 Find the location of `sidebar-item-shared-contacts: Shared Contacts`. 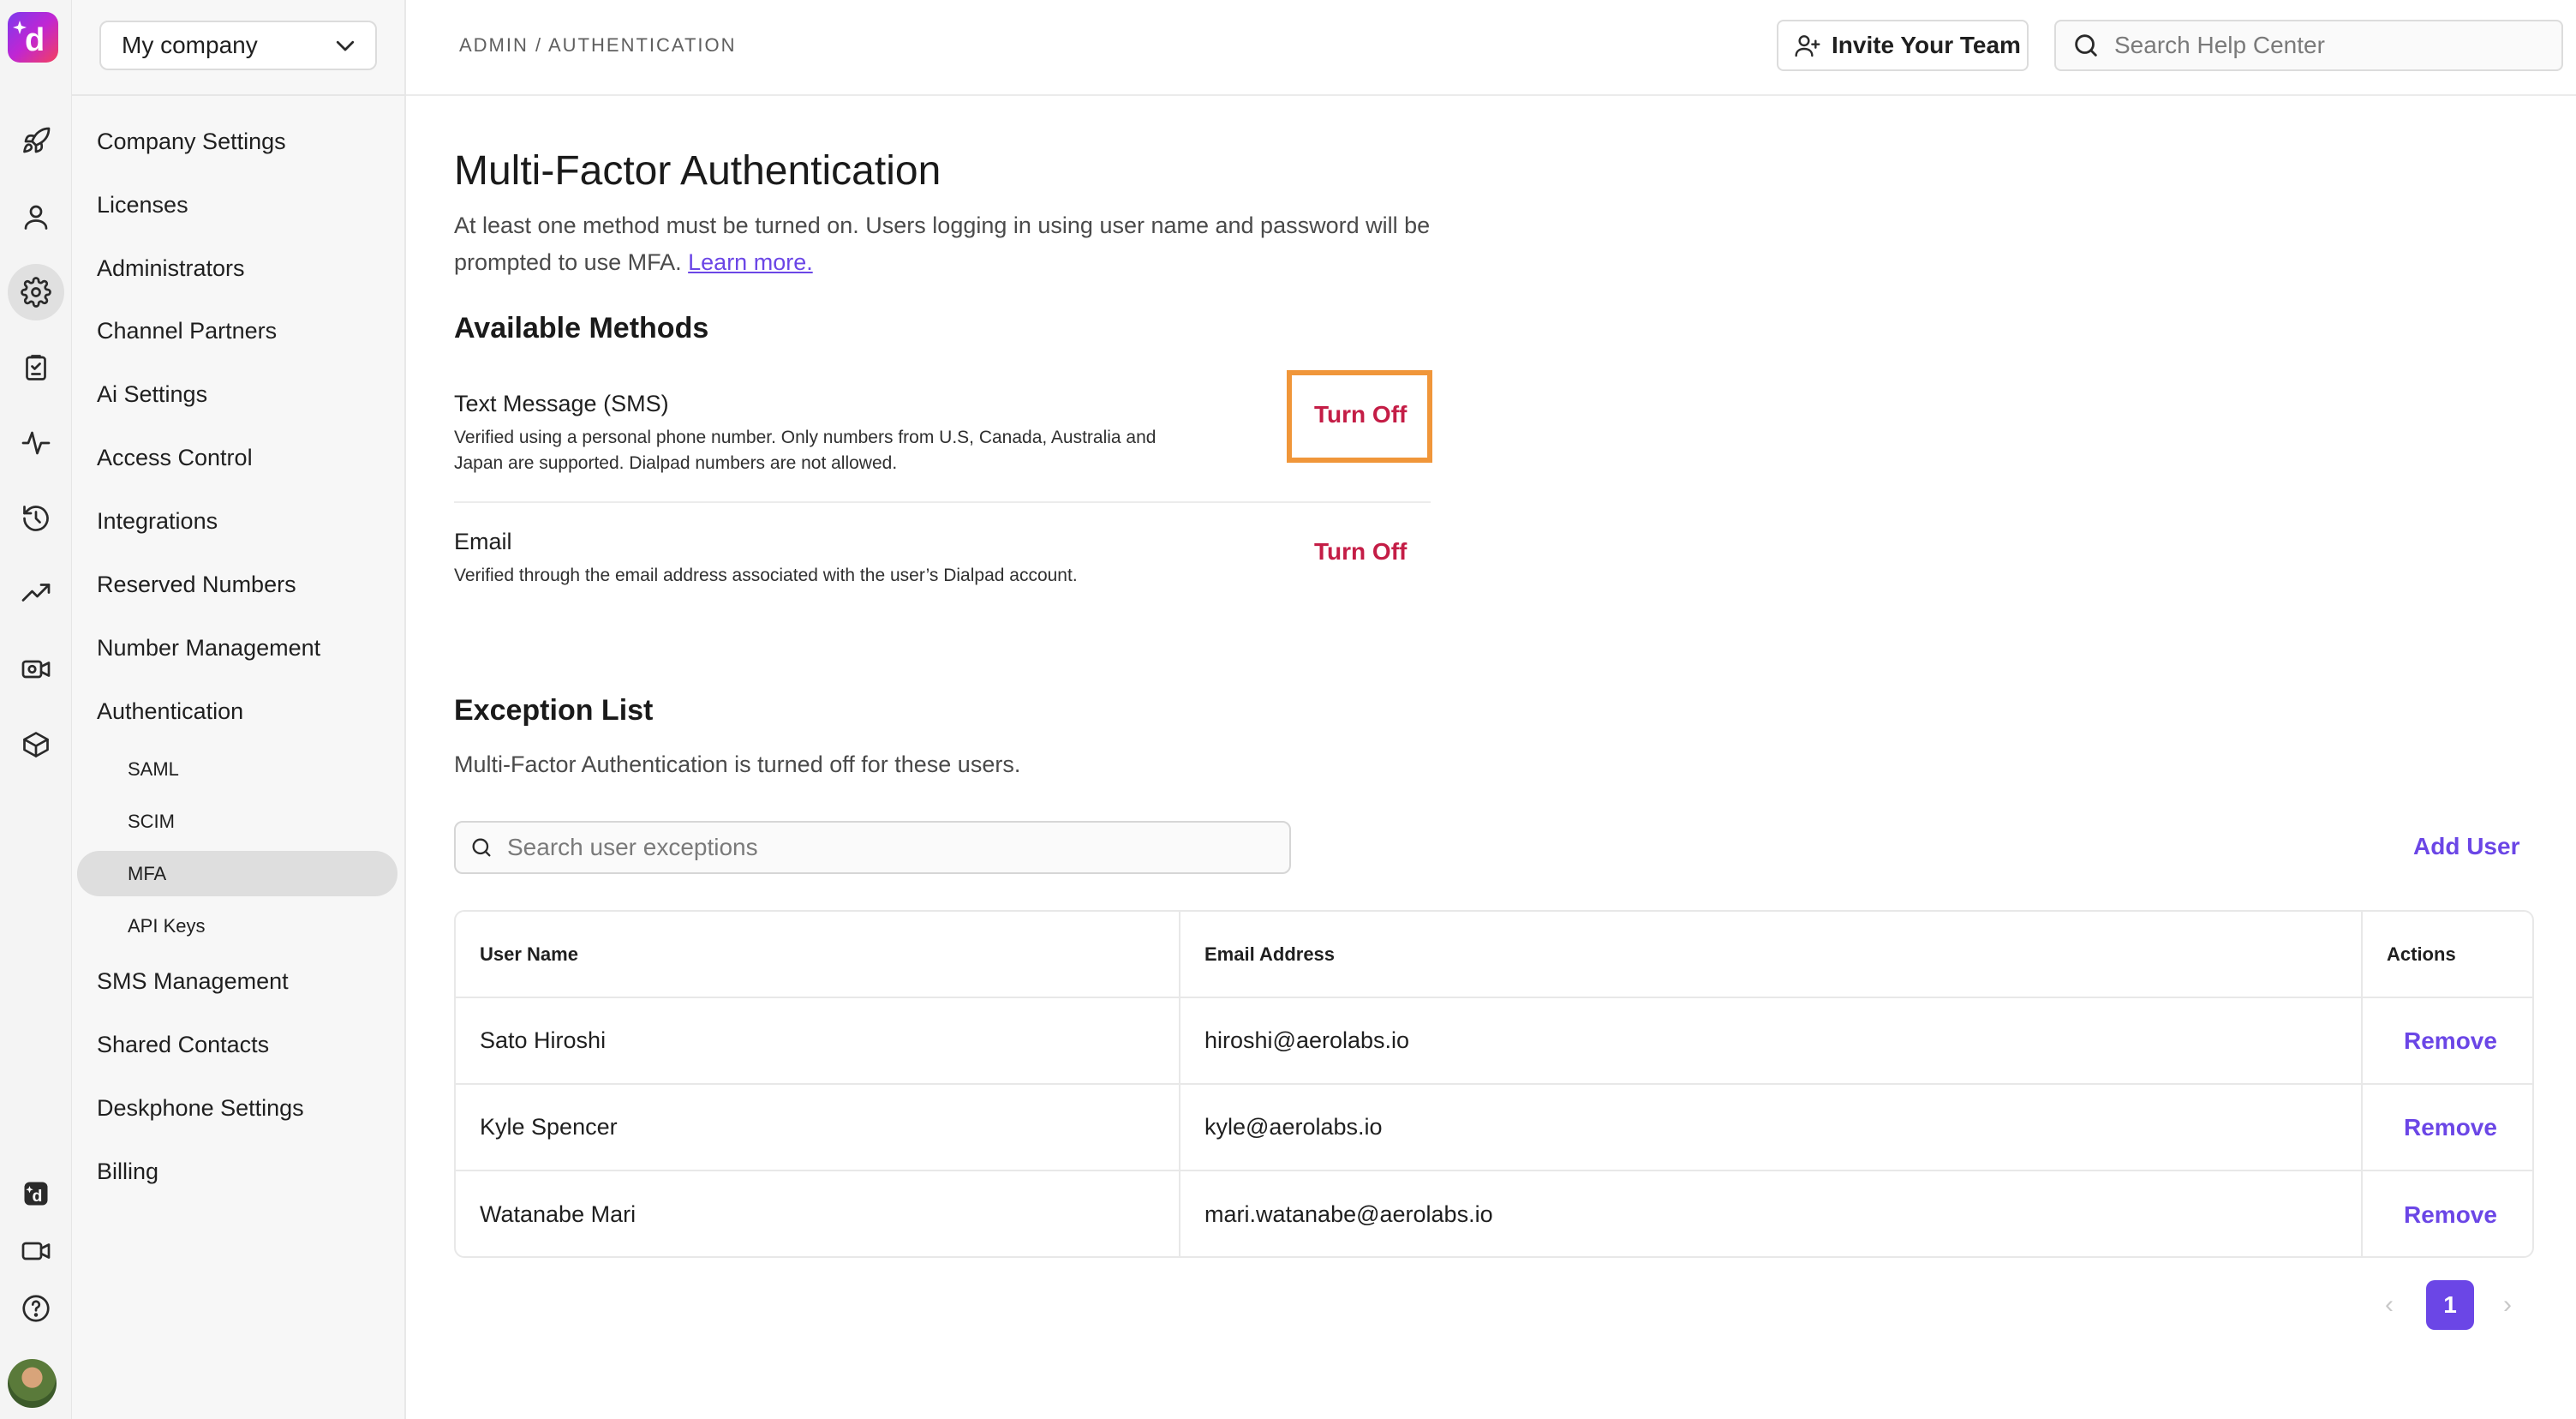

sidebar-item-shared-contacts: Shared Contacts is located at coordinates (183, 1045).